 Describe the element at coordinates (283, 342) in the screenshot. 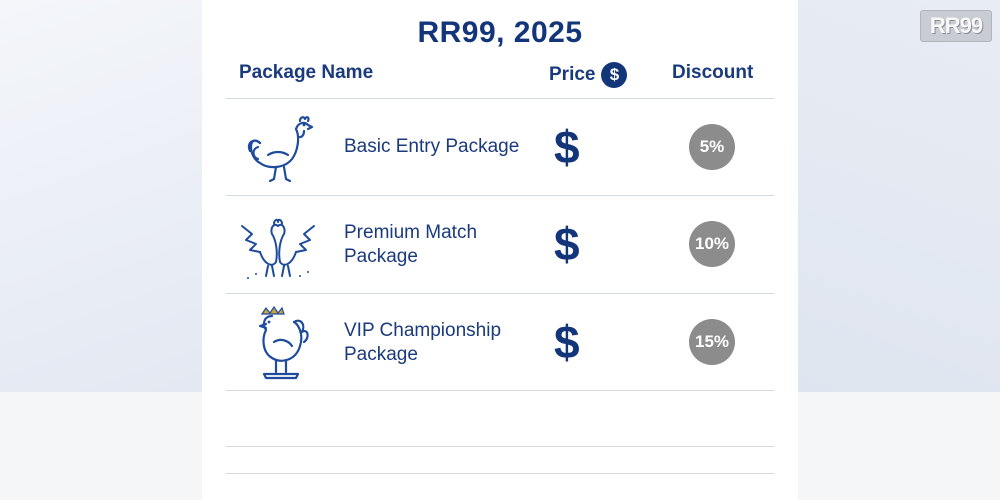

I see `crowned-rooster-icon` at that location.